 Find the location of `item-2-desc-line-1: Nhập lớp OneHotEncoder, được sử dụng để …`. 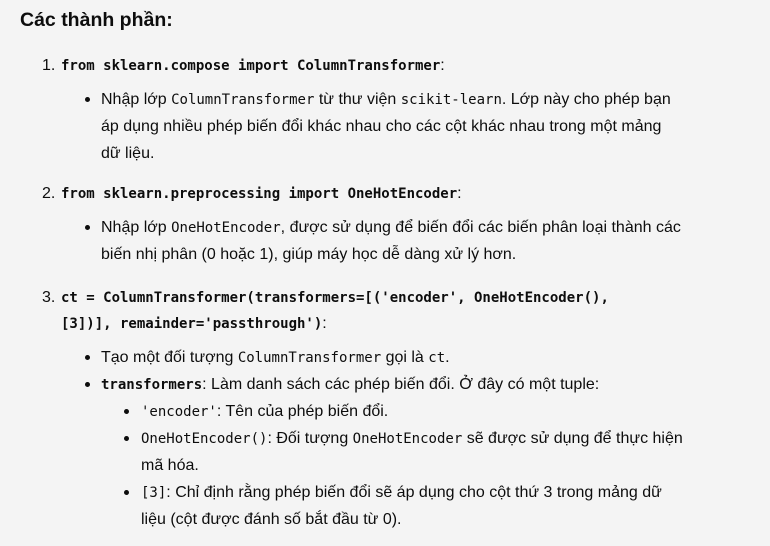

item-2-desc-line-1: Nhập lớp OneHotEncoder, được sử dụng để … is located at coordinates (391, 228).